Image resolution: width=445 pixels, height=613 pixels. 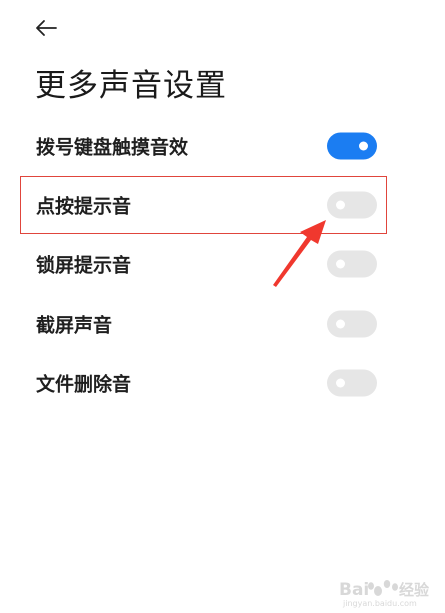 I want to click on setting-label: 拨号键盘触摸音效, so click(x=112, y=147).